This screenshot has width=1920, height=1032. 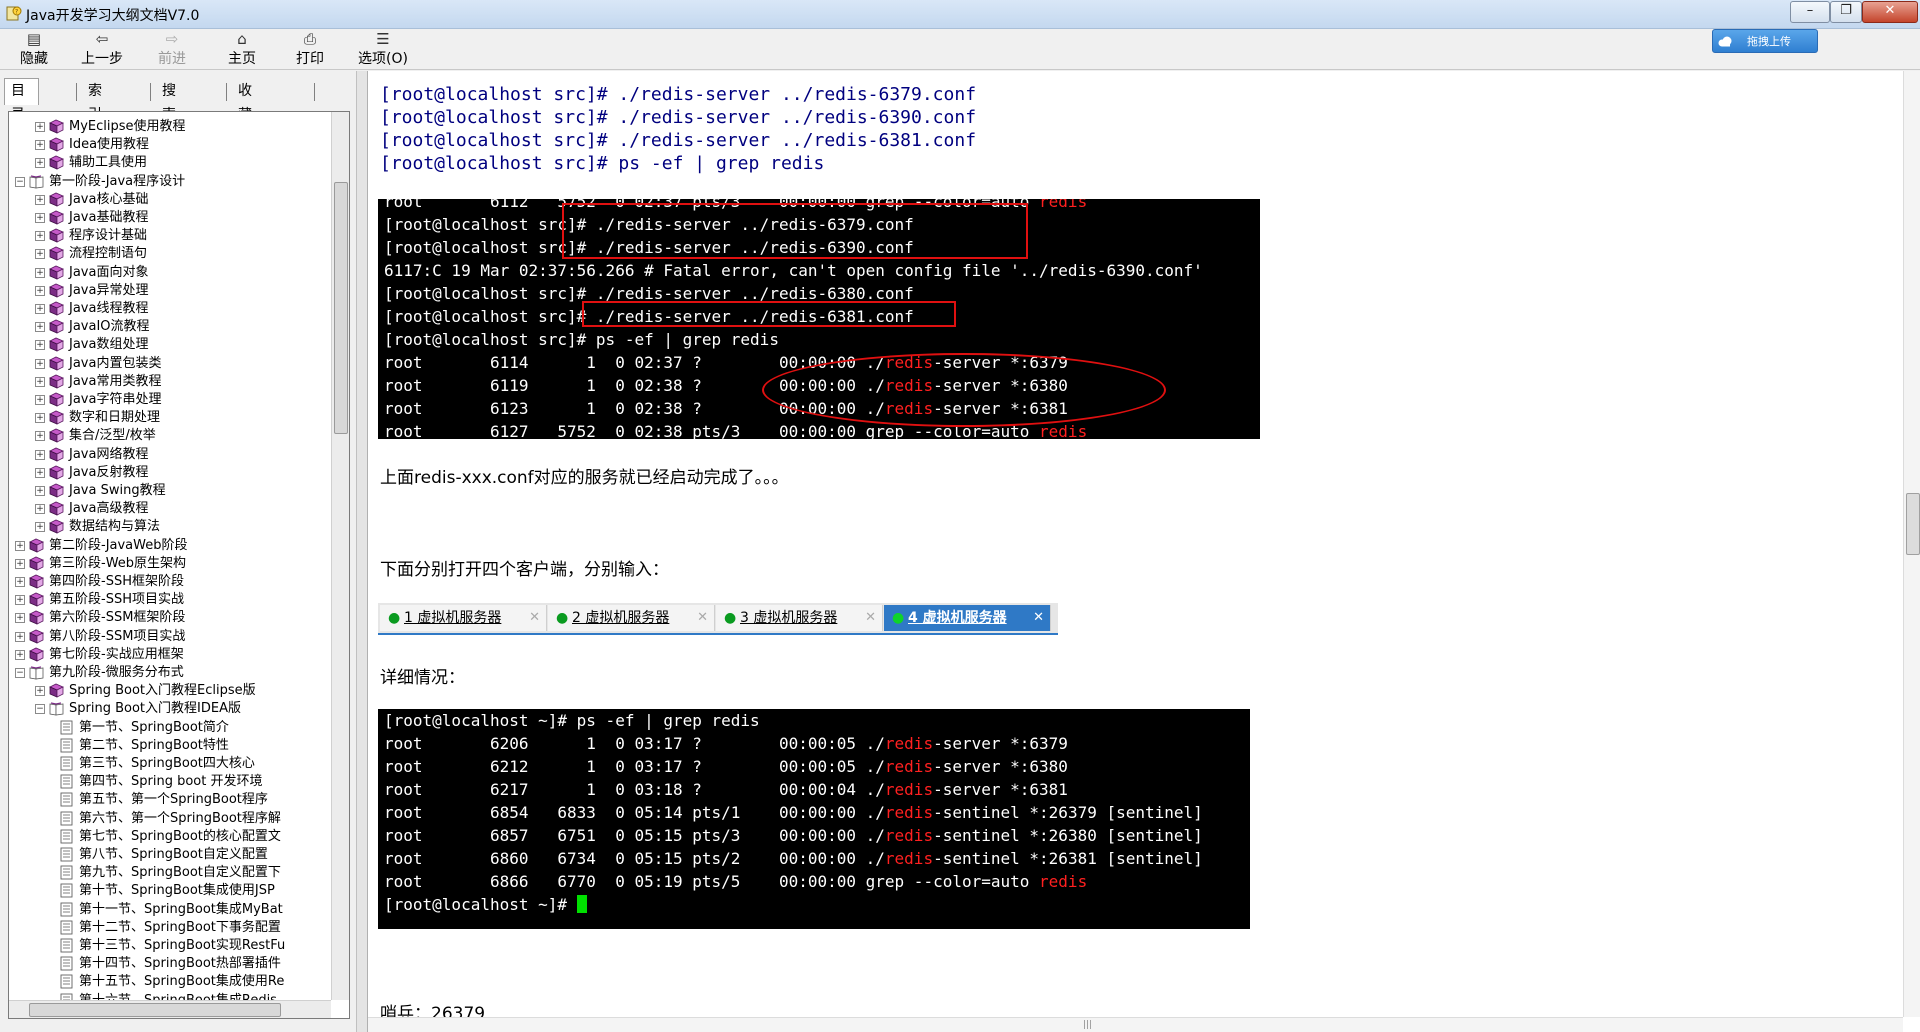 What do you see at coordinates (167, 763) in the screenshot?
I see `tree-item-label: 第三节、SpringBoot四大核心` at bounding box center [167, 763].